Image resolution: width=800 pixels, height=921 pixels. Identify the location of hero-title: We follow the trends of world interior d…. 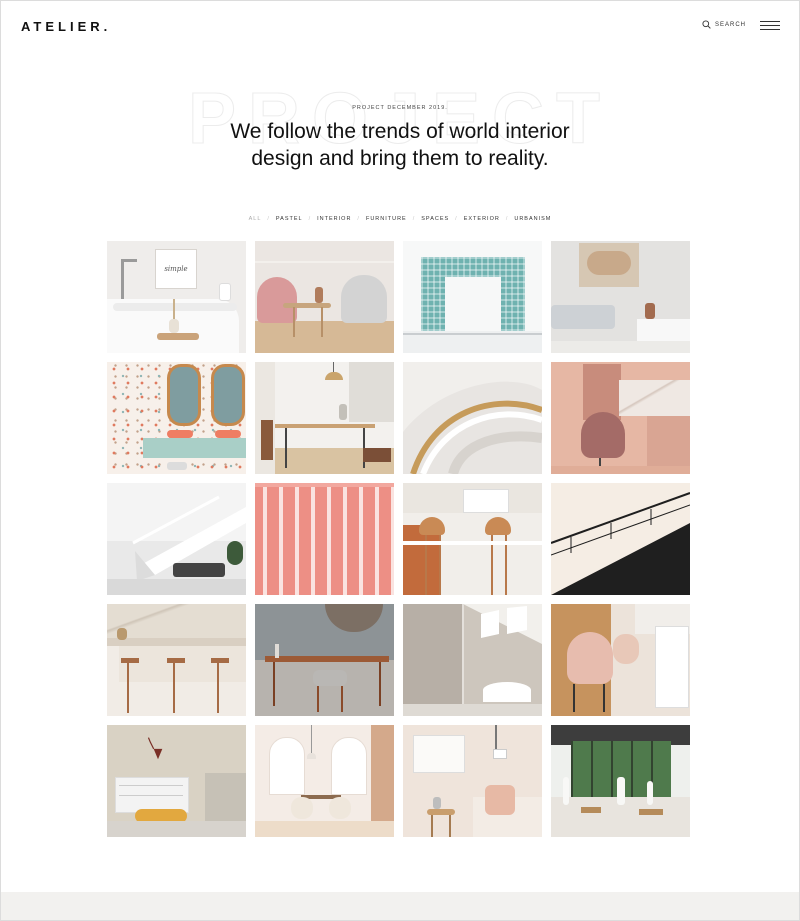
(400, 145).